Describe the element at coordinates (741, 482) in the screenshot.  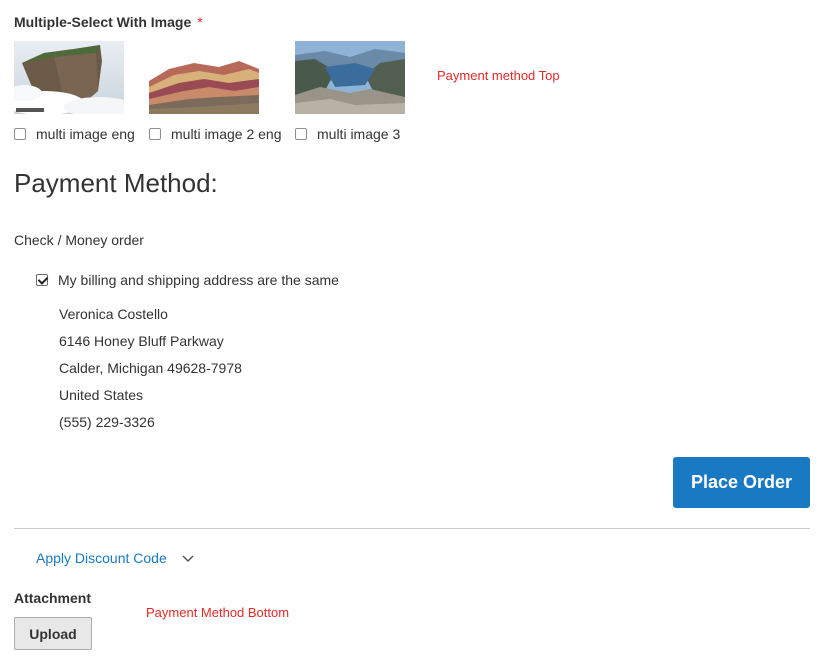
I see `place-order-button: Place Order` at that location.